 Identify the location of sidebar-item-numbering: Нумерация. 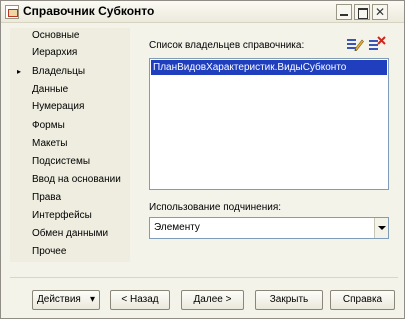
(70, 107).